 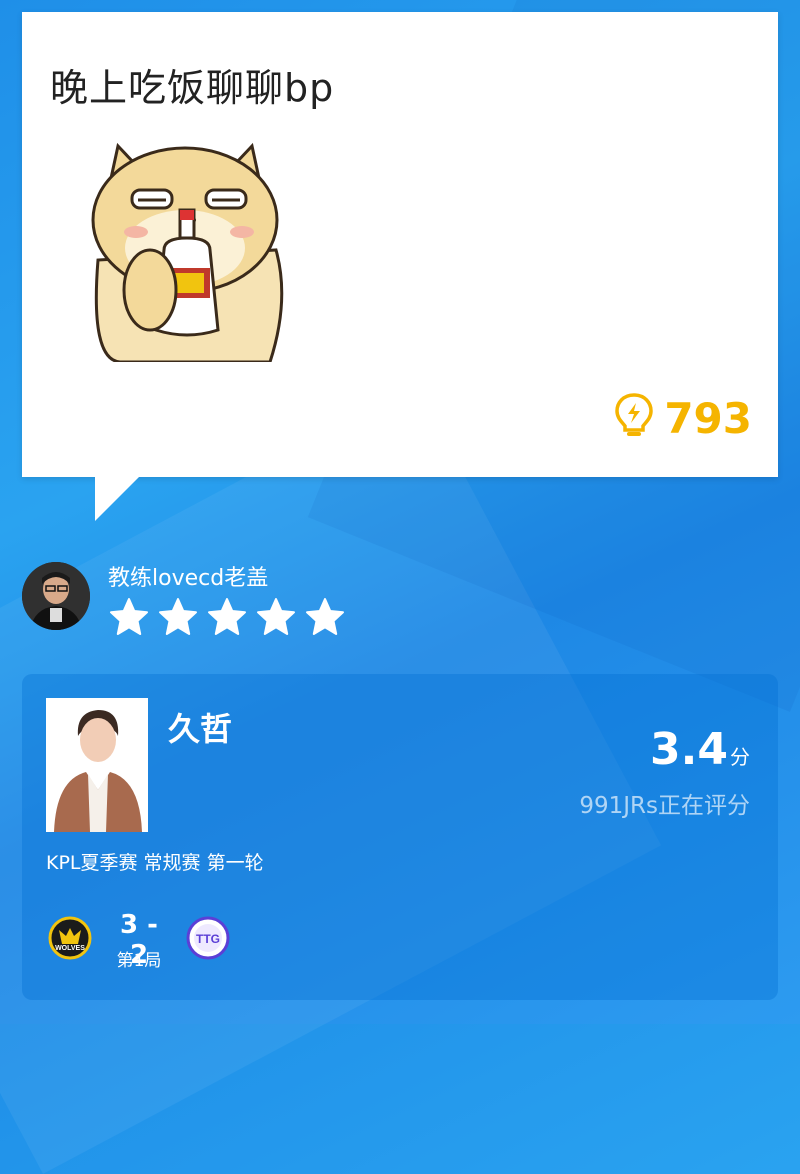 What do you see at coordinates (200, 729) in the screenshot?
I see `player-name: 久哲` at bounding box center [200, 729].